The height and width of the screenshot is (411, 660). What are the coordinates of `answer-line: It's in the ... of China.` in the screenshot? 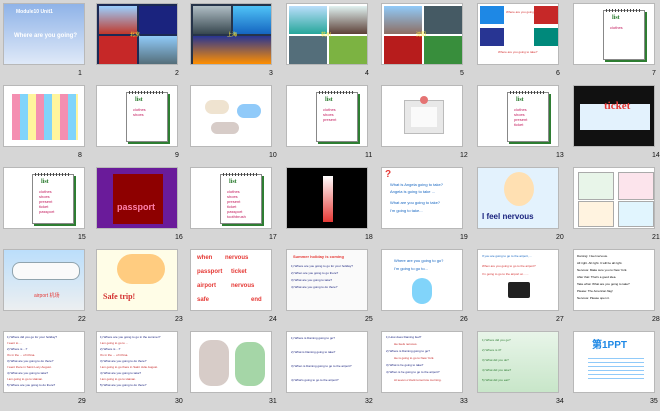 It's located at (21, 355).